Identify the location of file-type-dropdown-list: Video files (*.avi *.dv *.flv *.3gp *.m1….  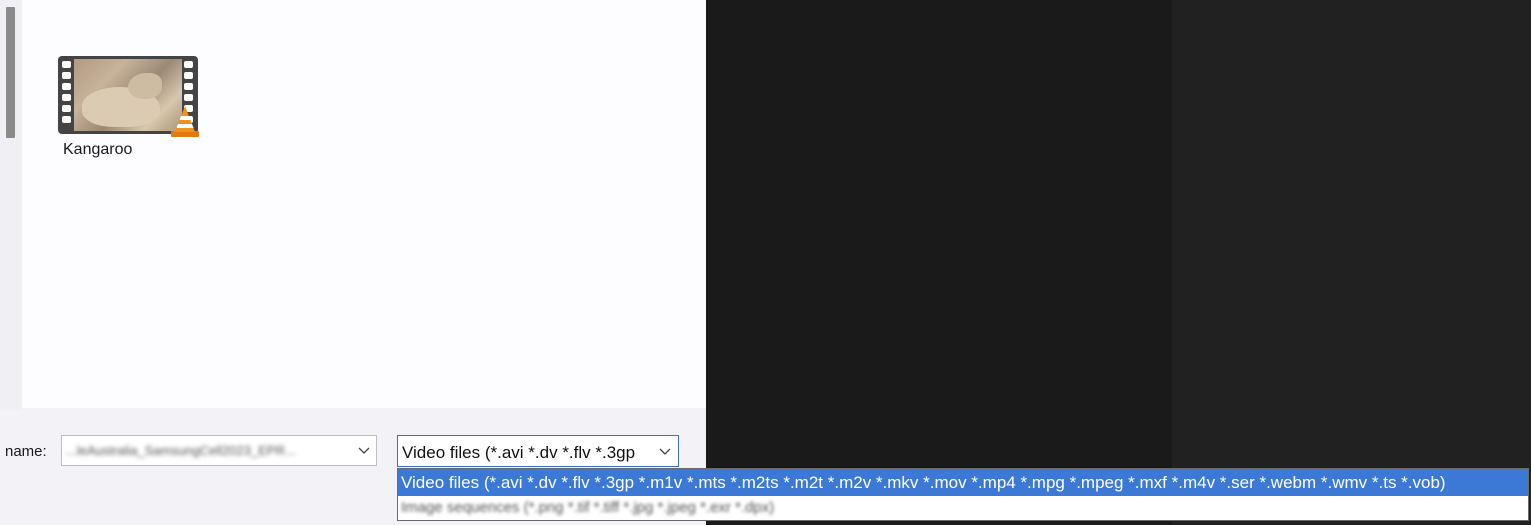
(963, 494).